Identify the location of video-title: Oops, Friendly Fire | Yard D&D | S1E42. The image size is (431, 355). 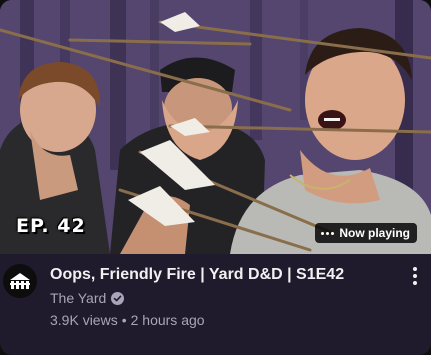
(225, 275).